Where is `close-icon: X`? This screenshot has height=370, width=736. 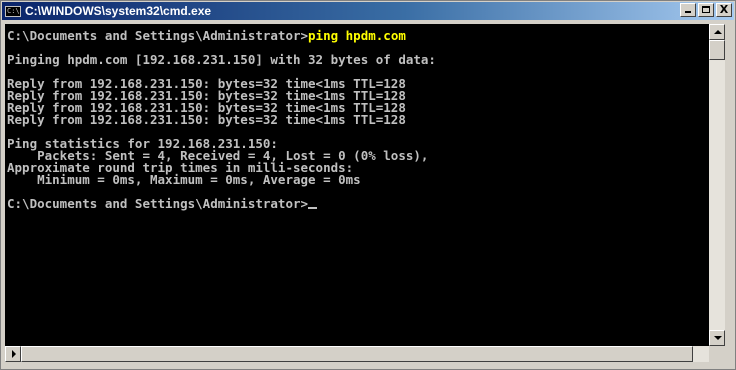
close-icon: X is located at coordinates (724, 9).